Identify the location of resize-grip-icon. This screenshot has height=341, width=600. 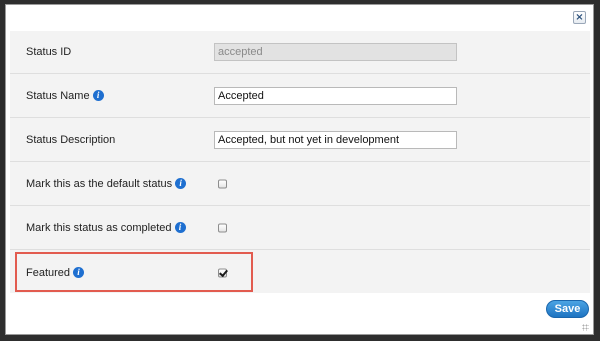
(585, 327).